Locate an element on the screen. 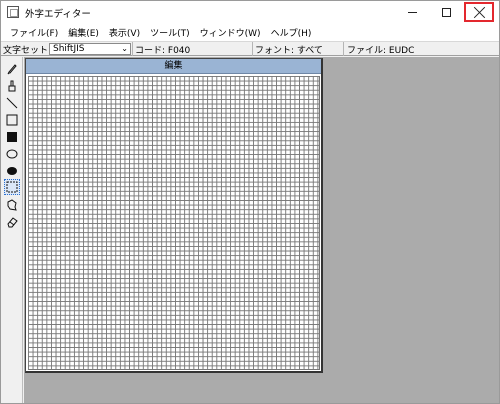  app-icon is located at coordinates (13, 12).